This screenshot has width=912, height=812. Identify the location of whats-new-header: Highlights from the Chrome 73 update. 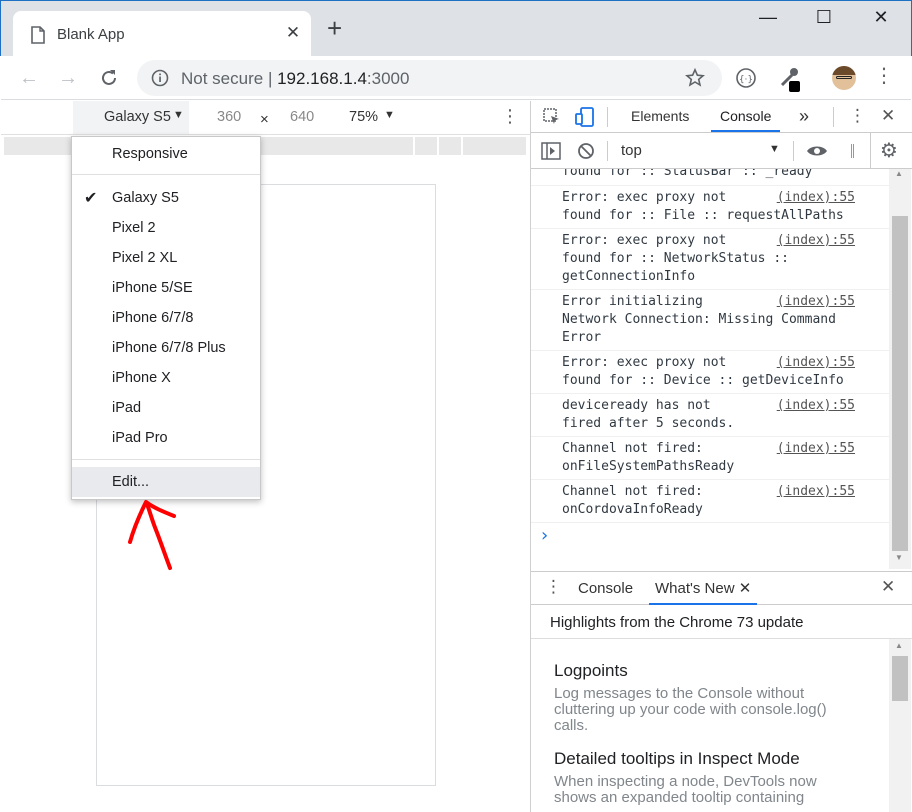
(721, 622).